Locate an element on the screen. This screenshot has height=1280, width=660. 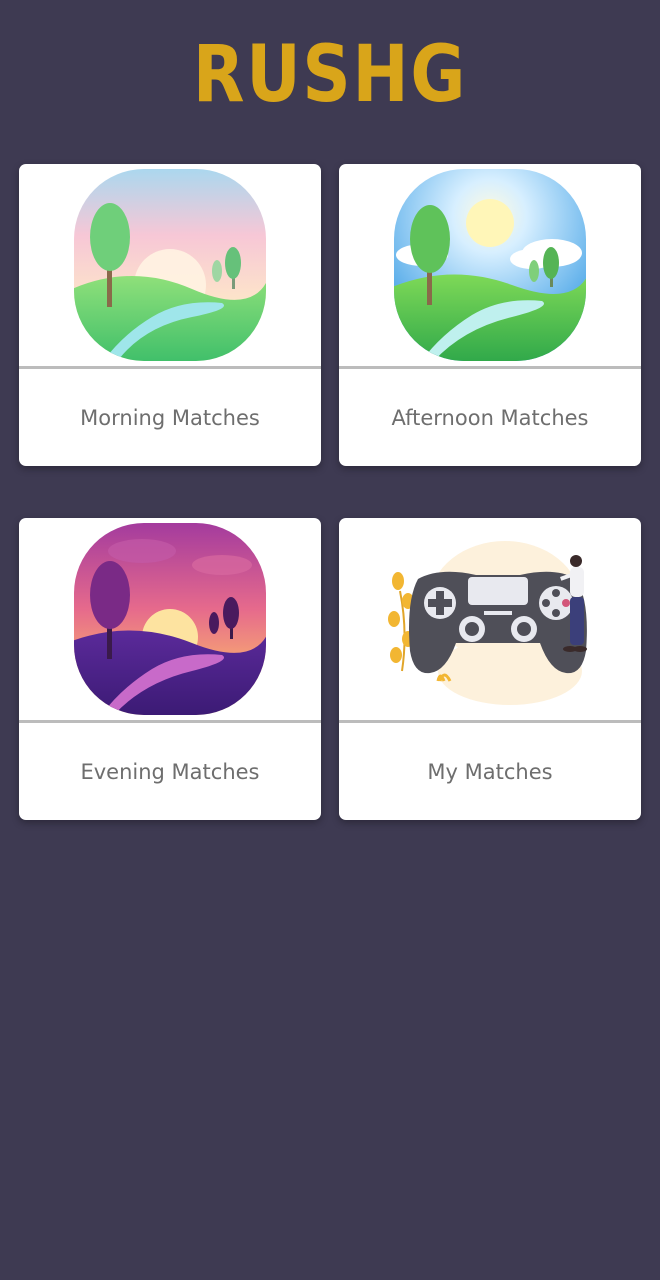
afternoon-landscape-icon is located at coordinates (490, 265).